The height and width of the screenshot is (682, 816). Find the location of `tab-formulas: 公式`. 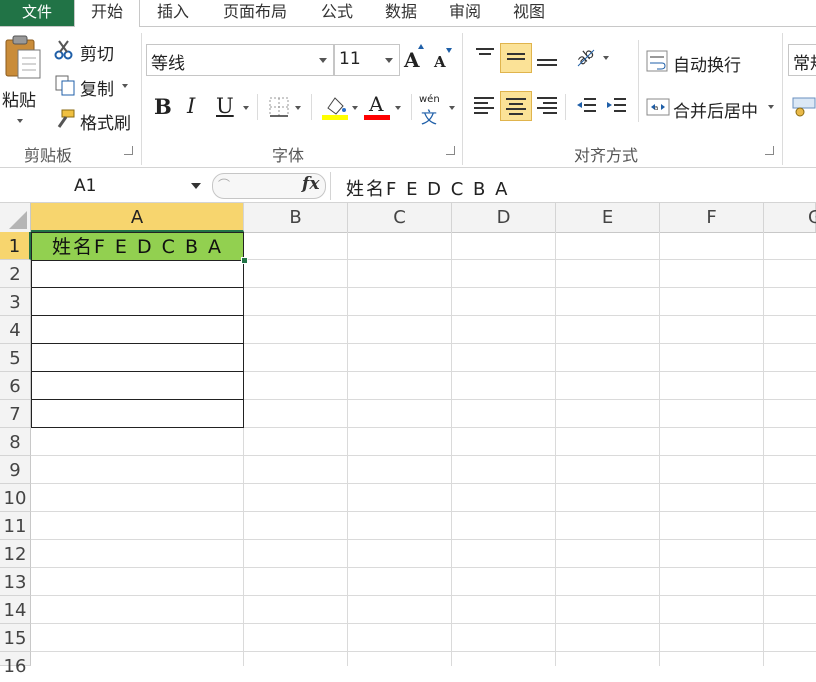

tab-formulas: 公式 is located at coordinates (337, 13).